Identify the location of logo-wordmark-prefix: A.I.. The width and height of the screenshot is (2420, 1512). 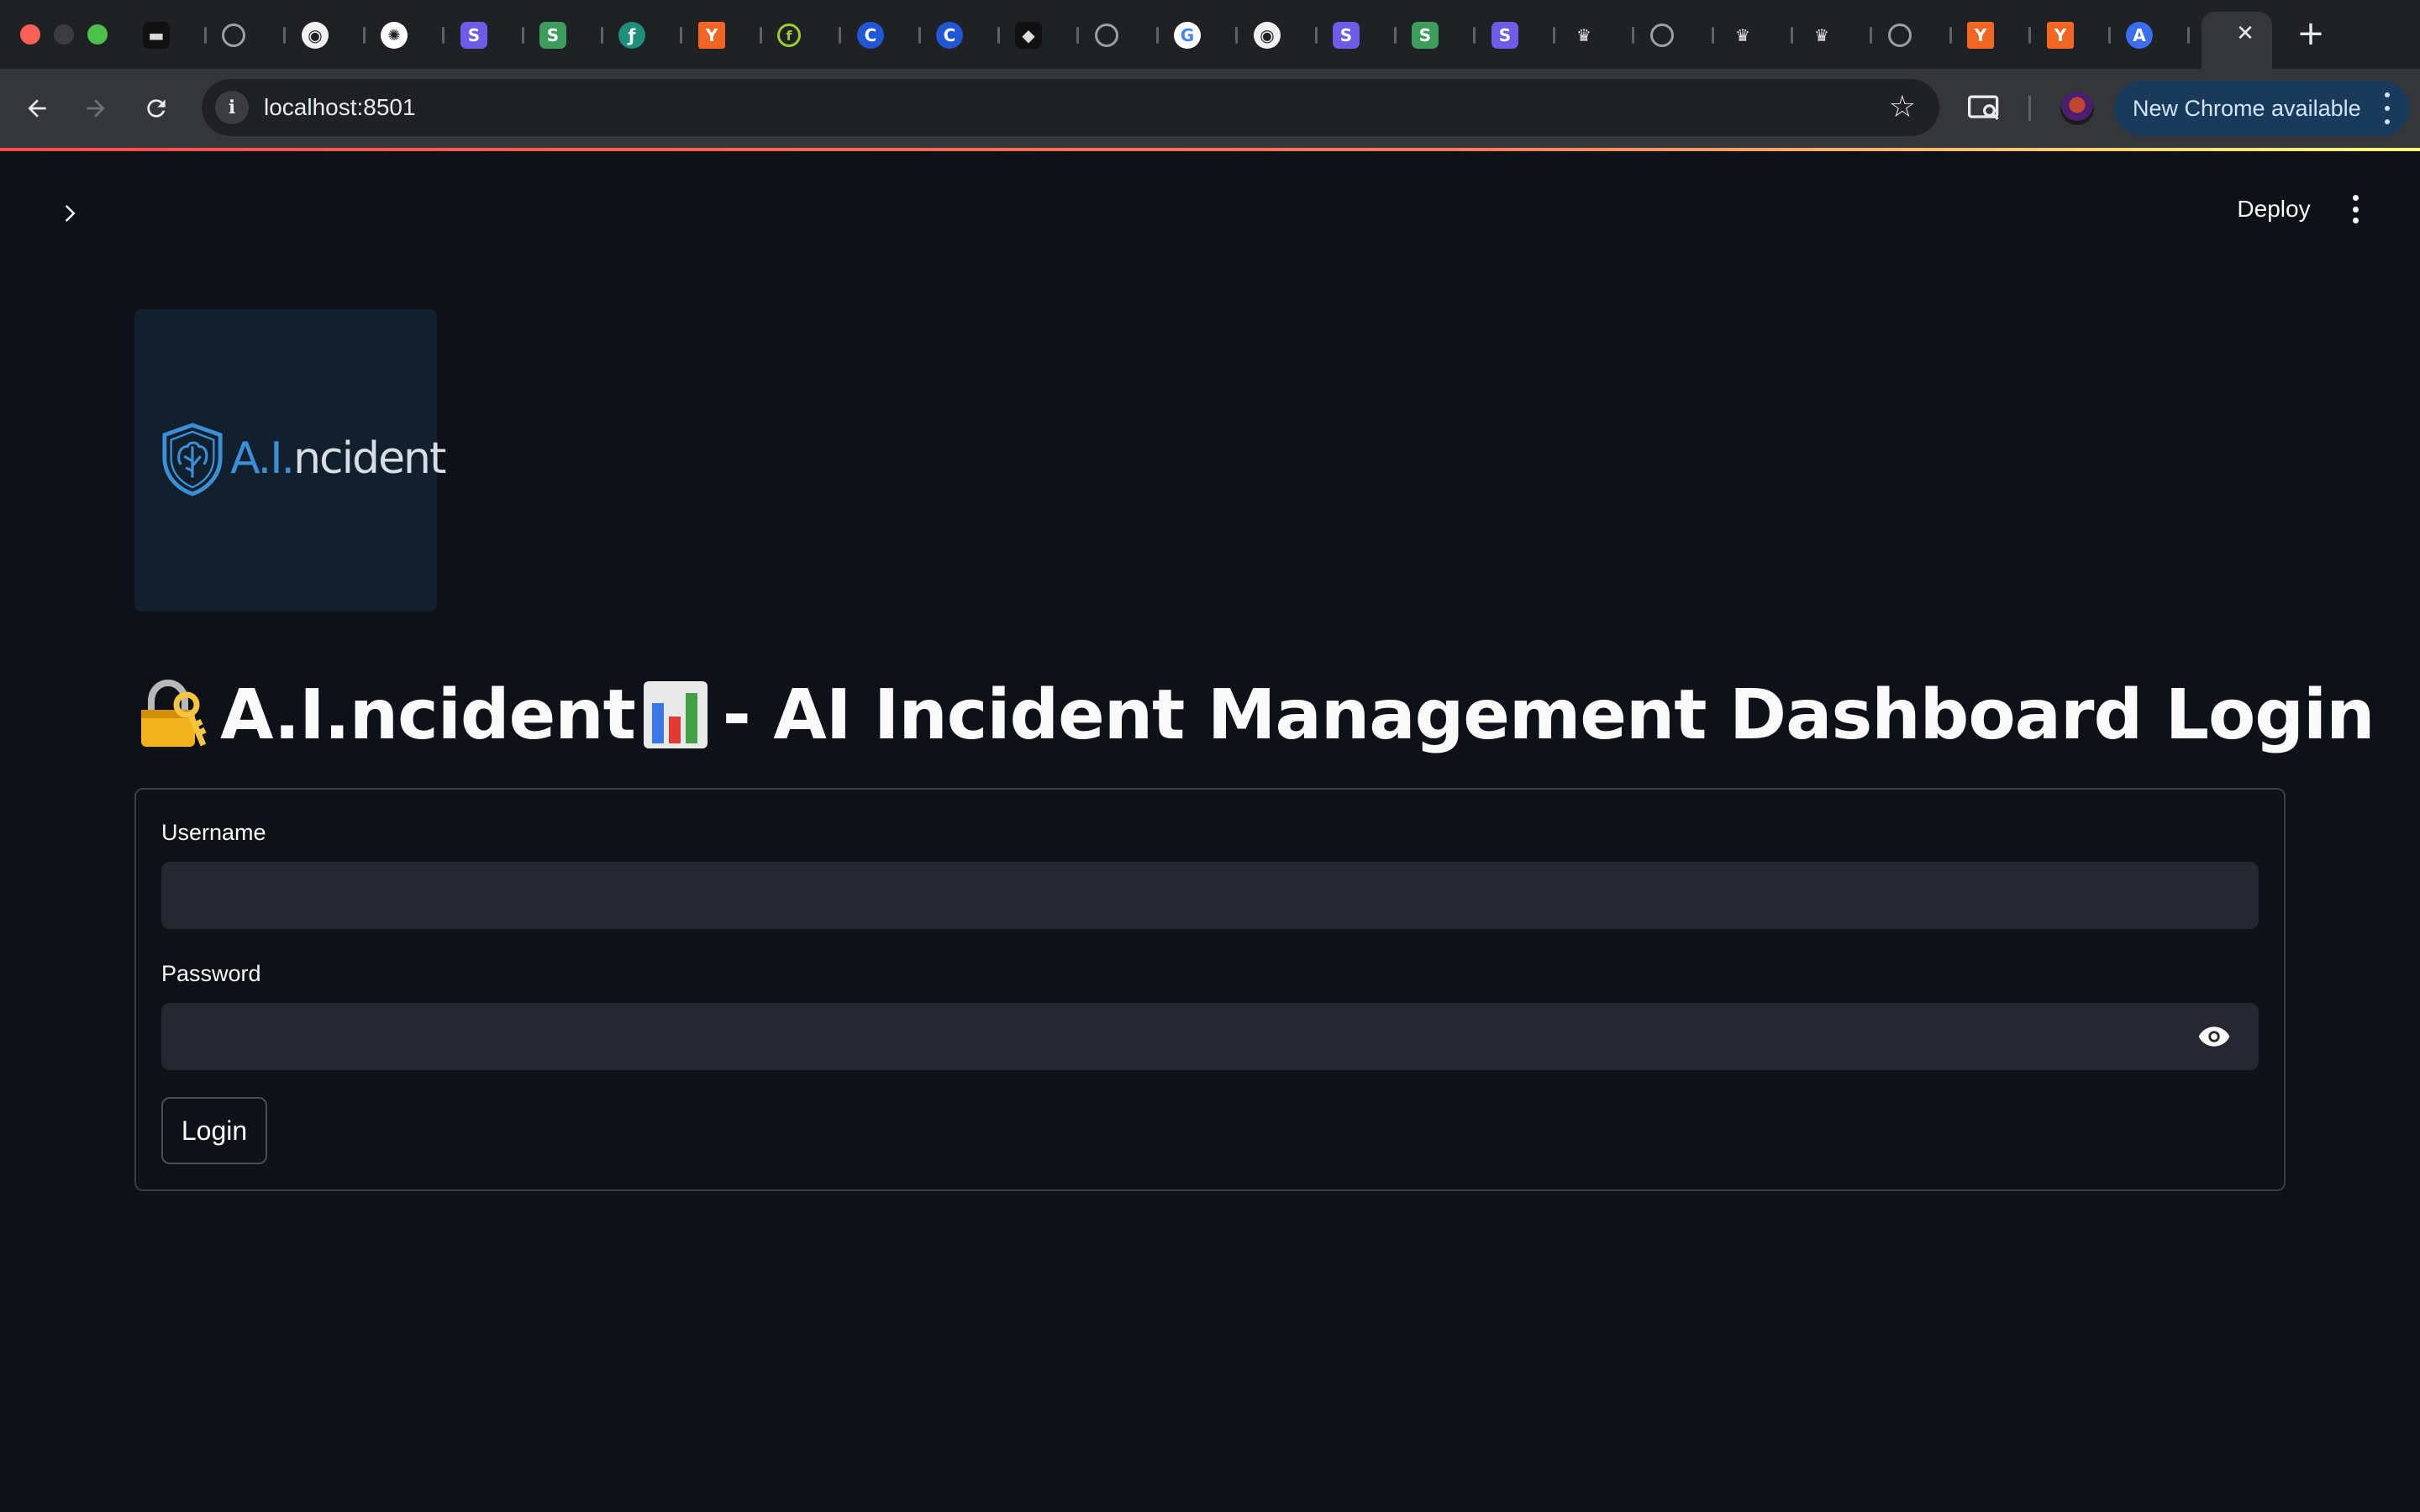
(262, 458).